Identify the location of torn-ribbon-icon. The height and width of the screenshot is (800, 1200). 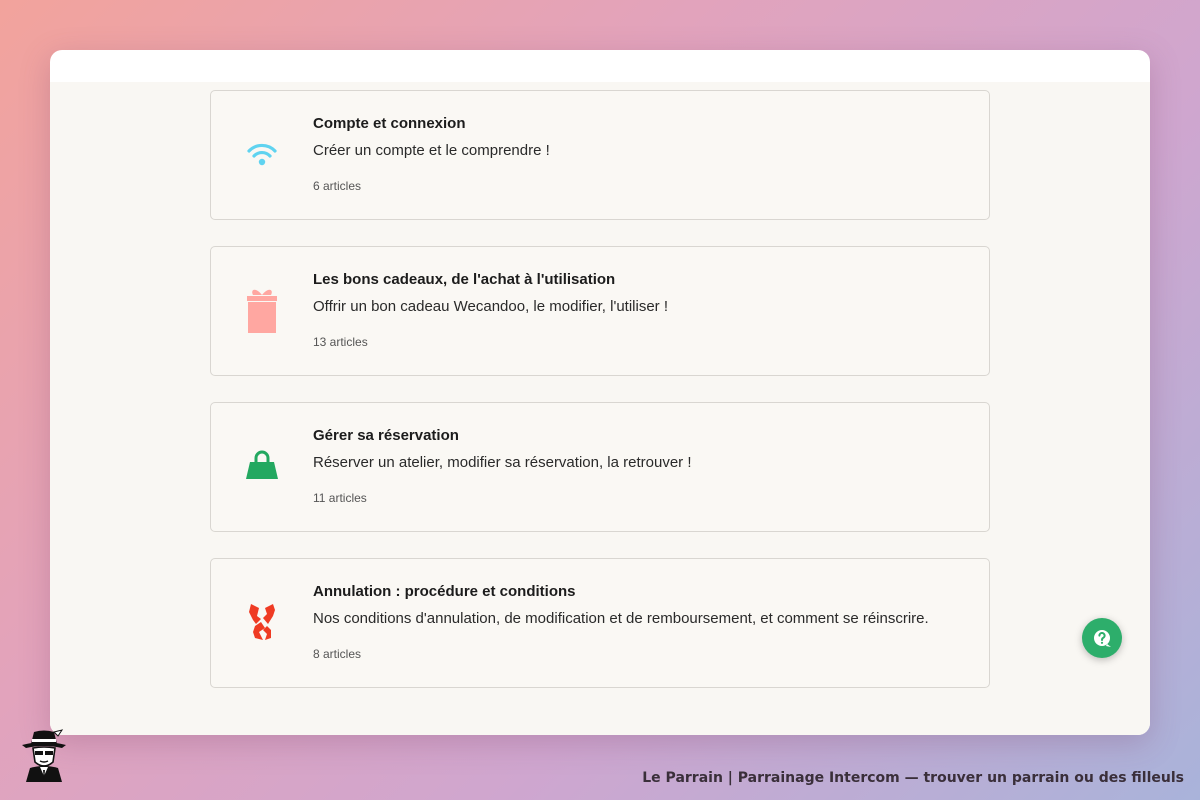
(262, 622).